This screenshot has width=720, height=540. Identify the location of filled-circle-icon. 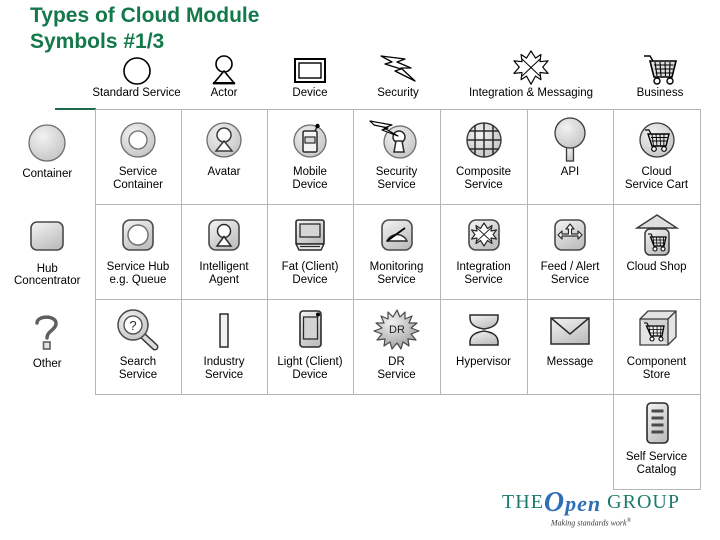
(47, 142).